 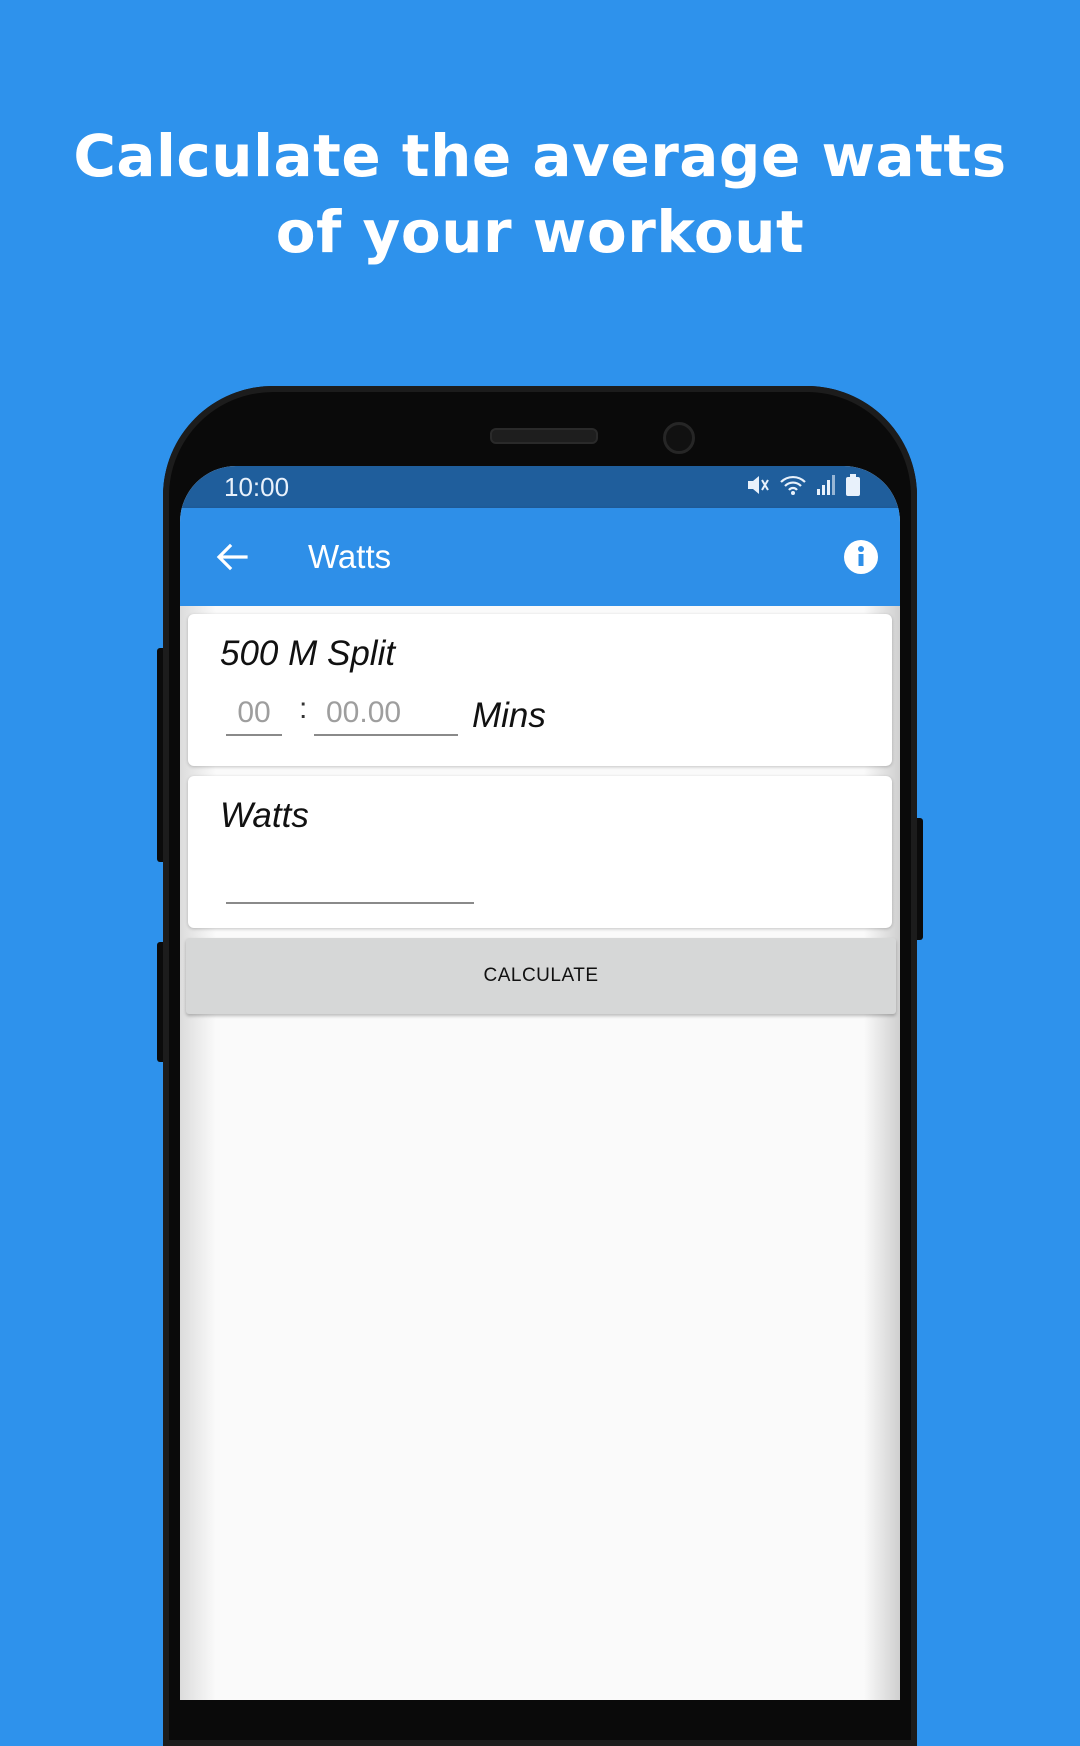 What do you see at coordinates (826, 485) in the screenshot?
I see `signal-icon` at bounding box center [826, 485].